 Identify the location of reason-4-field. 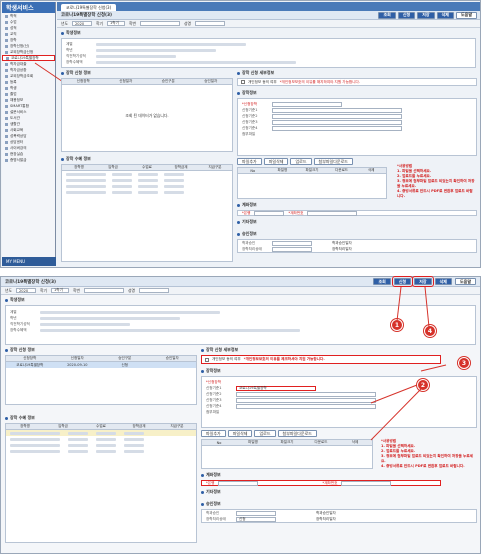
(337, 128).